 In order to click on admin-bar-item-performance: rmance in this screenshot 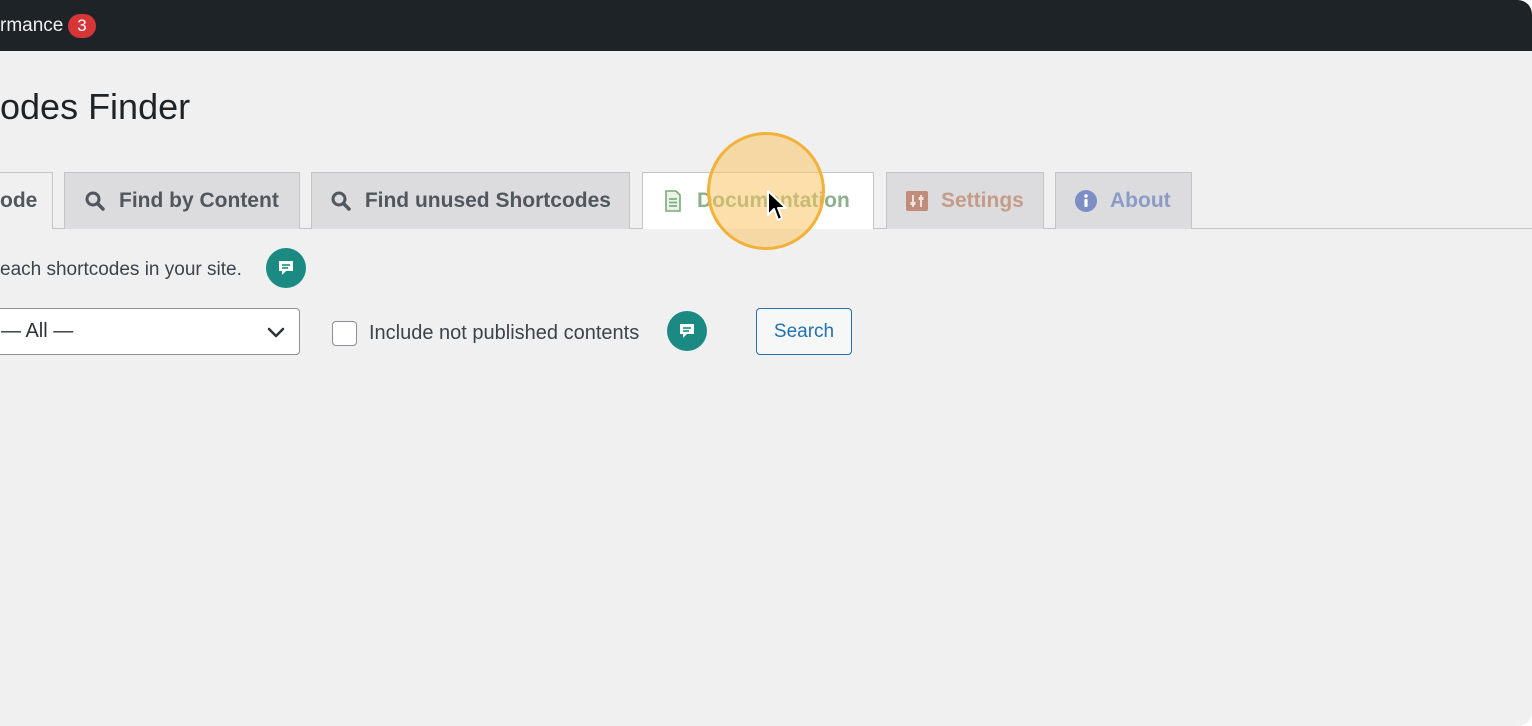, I will do `click(31, 26)`.